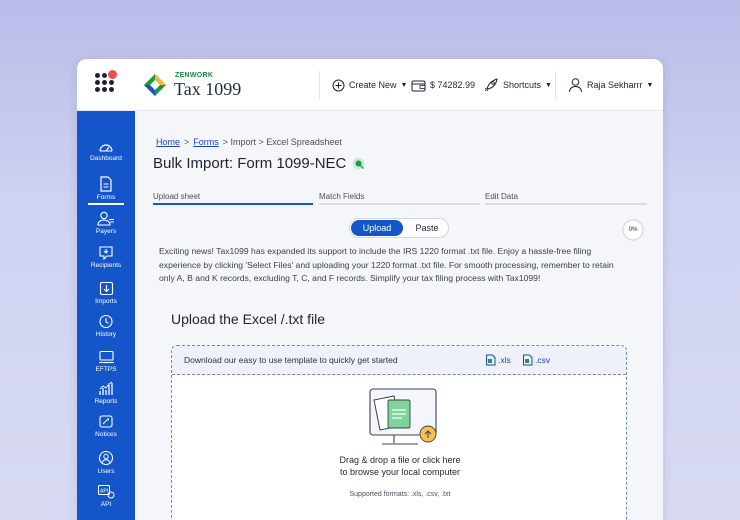 The image size is (740, 520). I want to click on sidebar-item-label: Users, so click(106, 471).